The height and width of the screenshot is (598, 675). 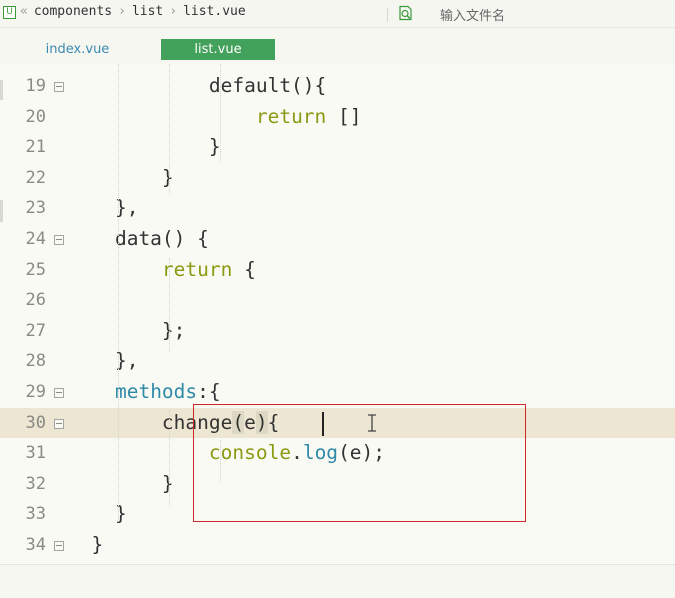 I want to click on code-text: default(){, so click(x=197, y=86).